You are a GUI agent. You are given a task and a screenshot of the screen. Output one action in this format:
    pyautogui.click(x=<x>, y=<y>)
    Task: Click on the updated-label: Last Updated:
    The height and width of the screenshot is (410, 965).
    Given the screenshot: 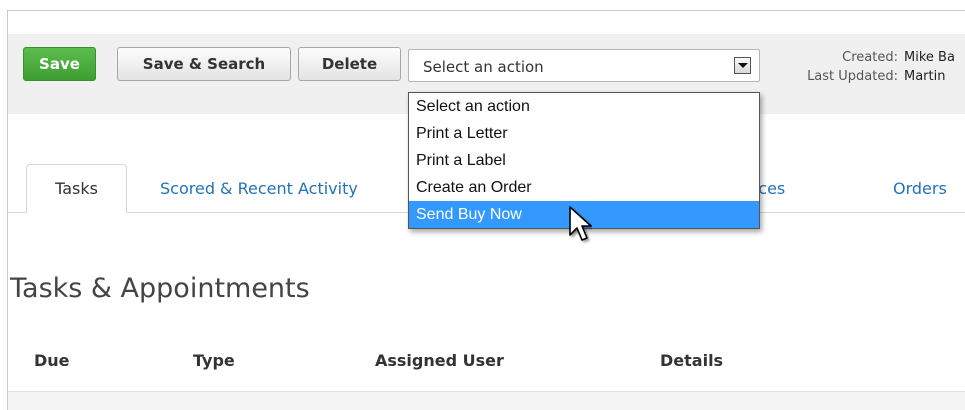 What is the action you would take?
    pyautogui.click(x=852, y=76)
    